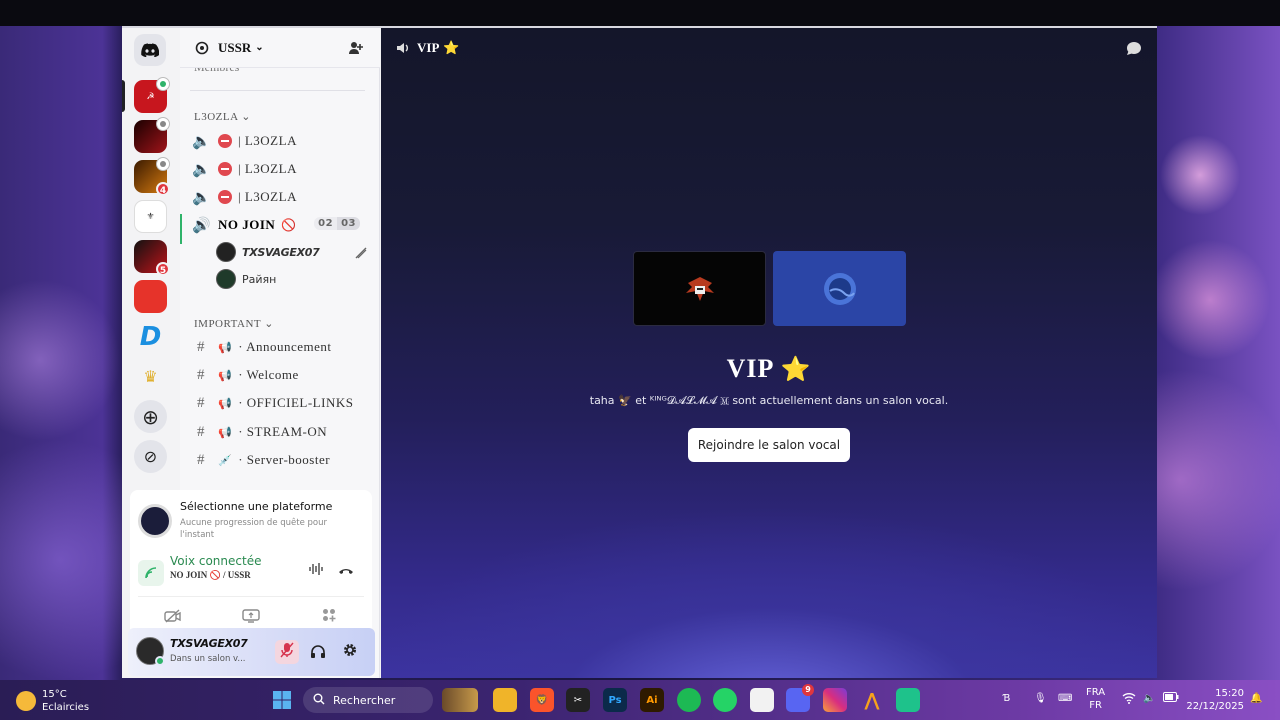 The image size is (1280, 720). Describe the element at coordinates (542, 700) in the screenshot. I see `brave-browser-icon: 🦁` at that location.